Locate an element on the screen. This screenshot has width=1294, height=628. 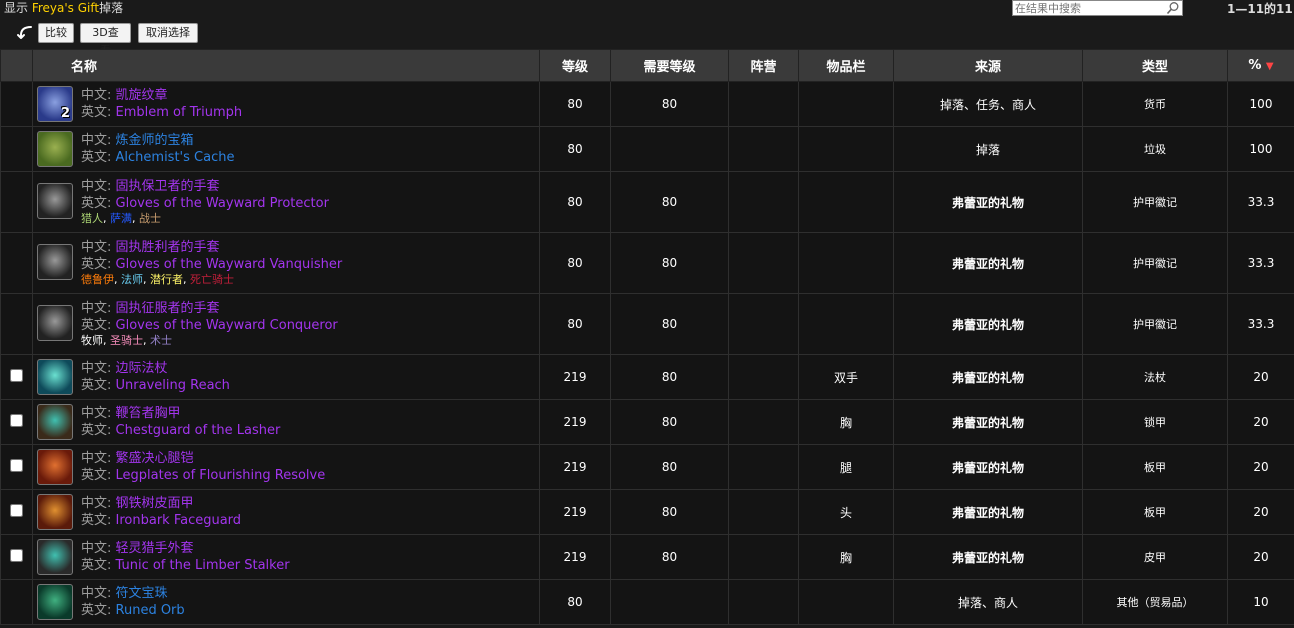
item-link-en: Gloves of the Wayward Conqueror is located at coordinates (227, 325).